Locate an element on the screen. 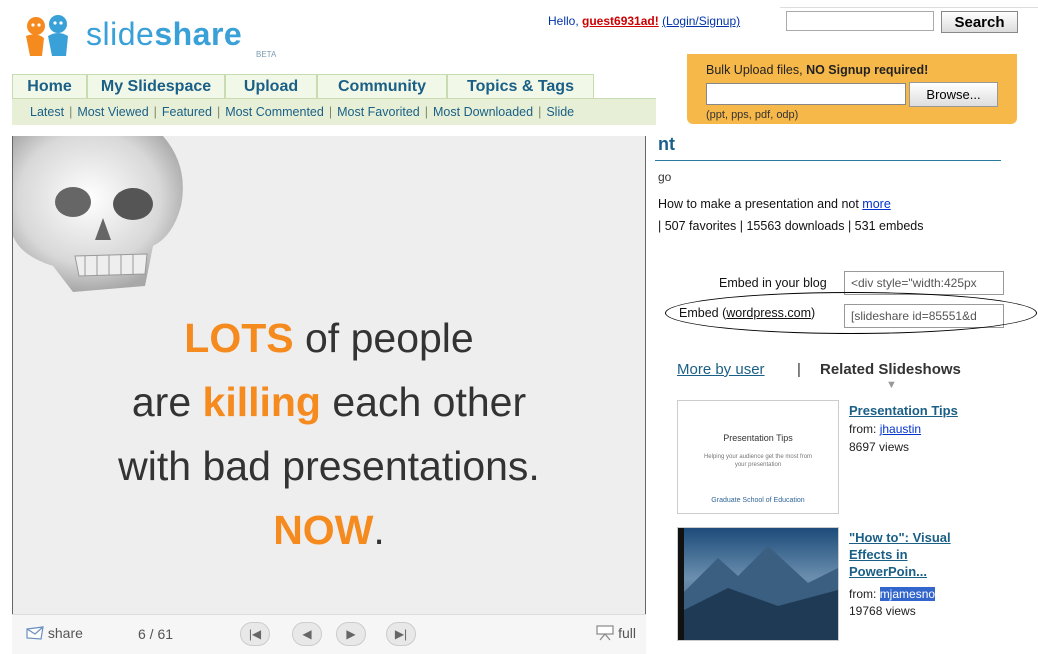 This screenshot has width=1038, height=654. first-slide-button: |◀ is located at coordinates (255, 634).